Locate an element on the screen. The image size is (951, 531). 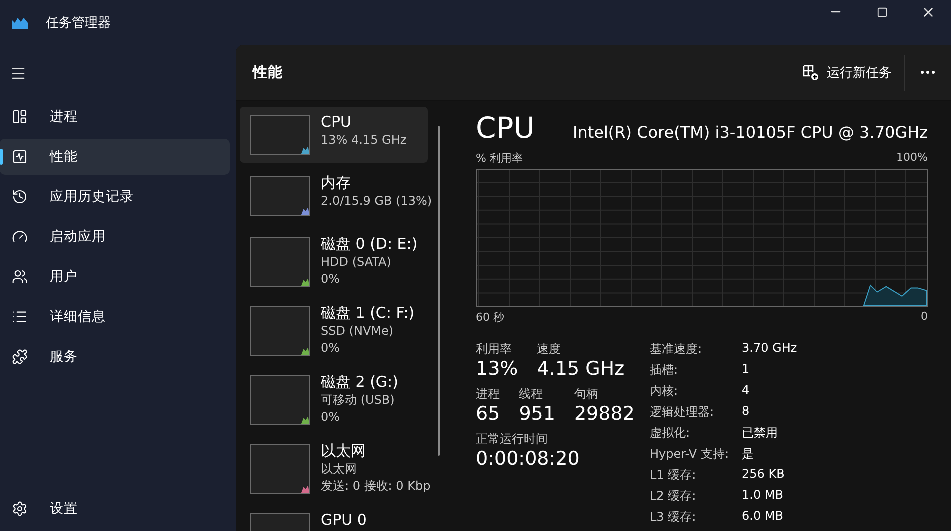
property-label: L3 缓存: is located at coordinates (674, 517).